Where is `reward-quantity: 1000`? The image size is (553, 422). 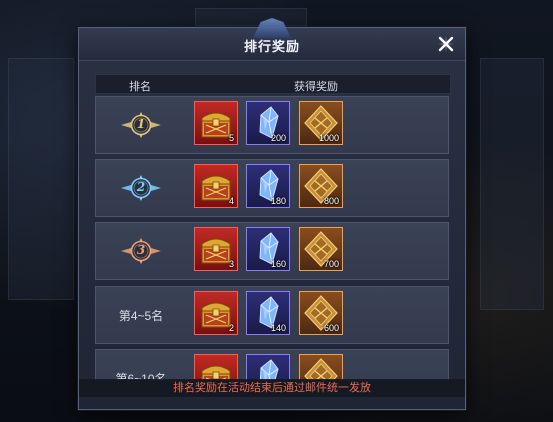
reward-quantity: 1000 is located at coordinates (328, 138).